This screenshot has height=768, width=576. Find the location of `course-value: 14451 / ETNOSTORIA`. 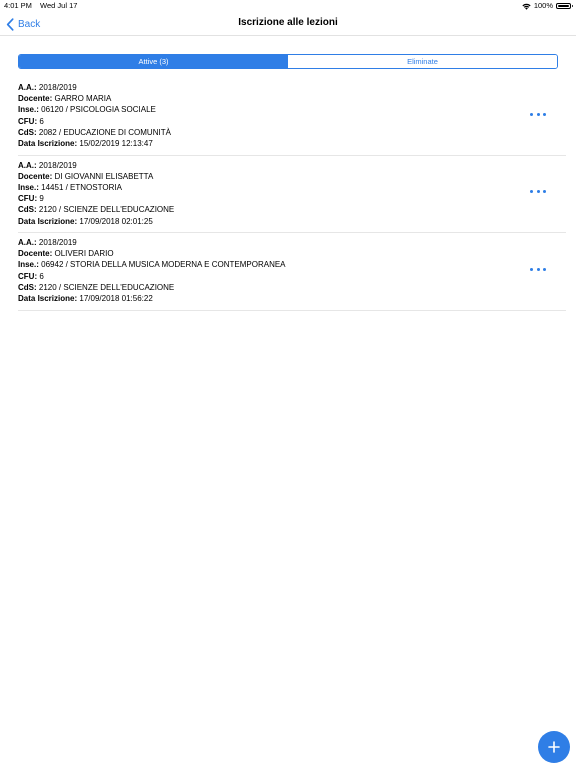

course-value: 14451 / ETNOSTORIA is located at coordinates (81, 187).